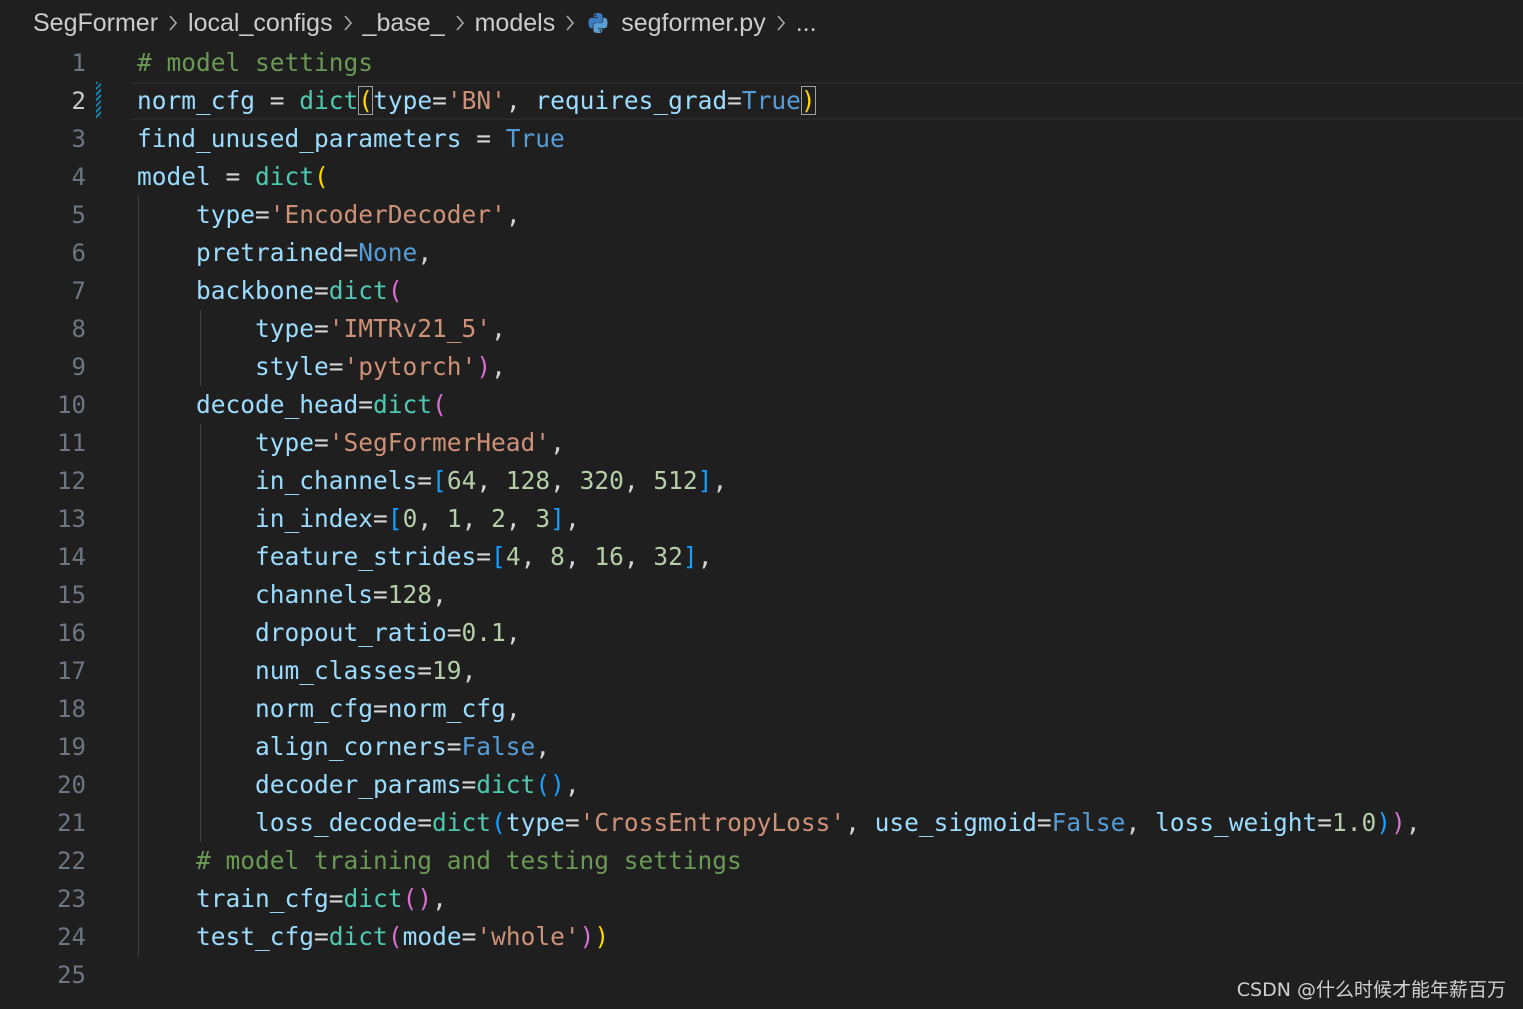 Image resolution: width=1523 pixels, height=1009 pixels. I want to click on code-text: test_cfg=dict(mode='whole')), so click(373, 937).